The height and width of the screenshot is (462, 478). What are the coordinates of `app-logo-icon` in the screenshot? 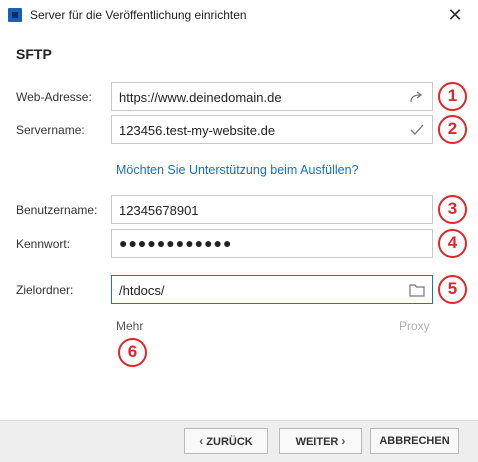 It's located at (15, 15).